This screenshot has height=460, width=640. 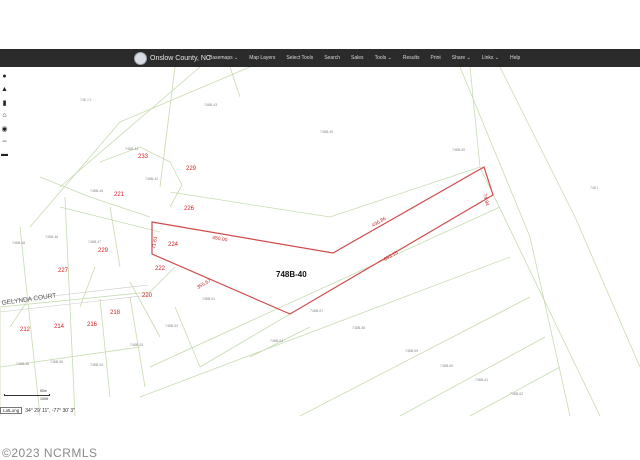 I want to click on parcel-id-label: 748 J 2, so click(x=86, y=100).